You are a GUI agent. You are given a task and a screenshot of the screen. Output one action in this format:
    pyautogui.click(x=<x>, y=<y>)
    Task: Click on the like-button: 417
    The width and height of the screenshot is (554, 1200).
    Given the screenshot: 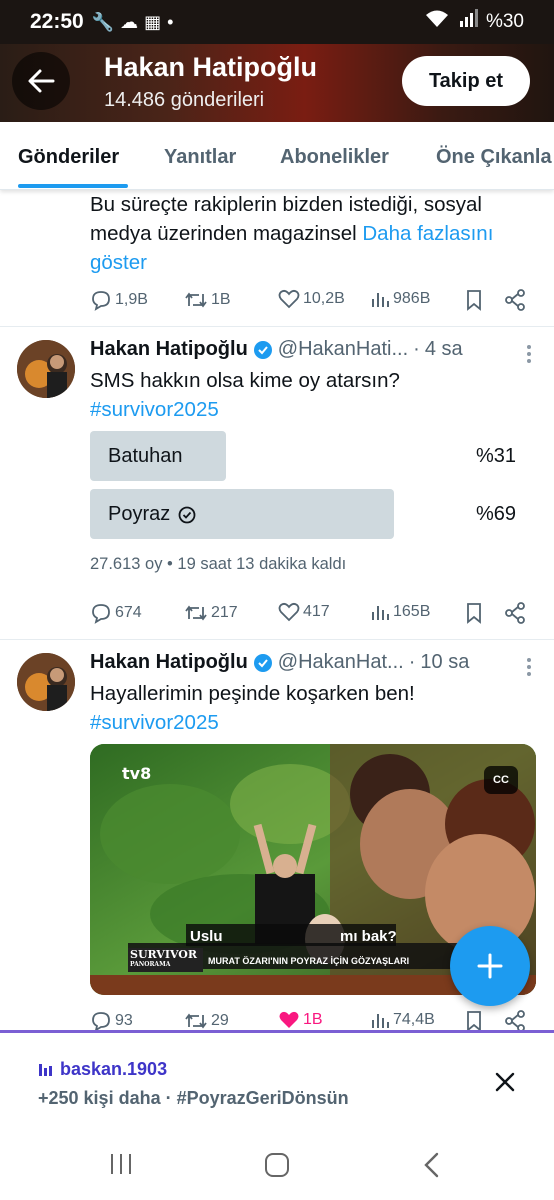 What is the action you would take?
    pyautogui.click(x=304, y=612)
    